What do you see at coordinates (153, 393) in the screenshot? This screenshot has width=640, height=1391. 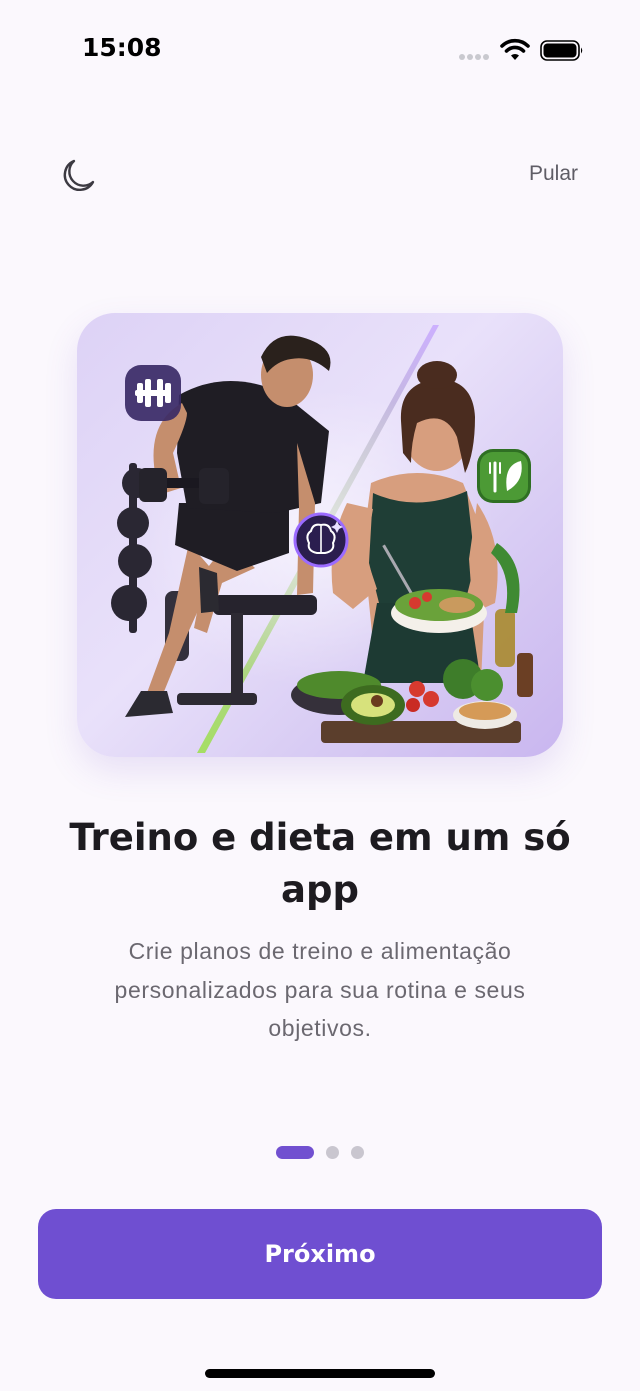 I see `dumbbell-icon` at bounding box center [153, 393].